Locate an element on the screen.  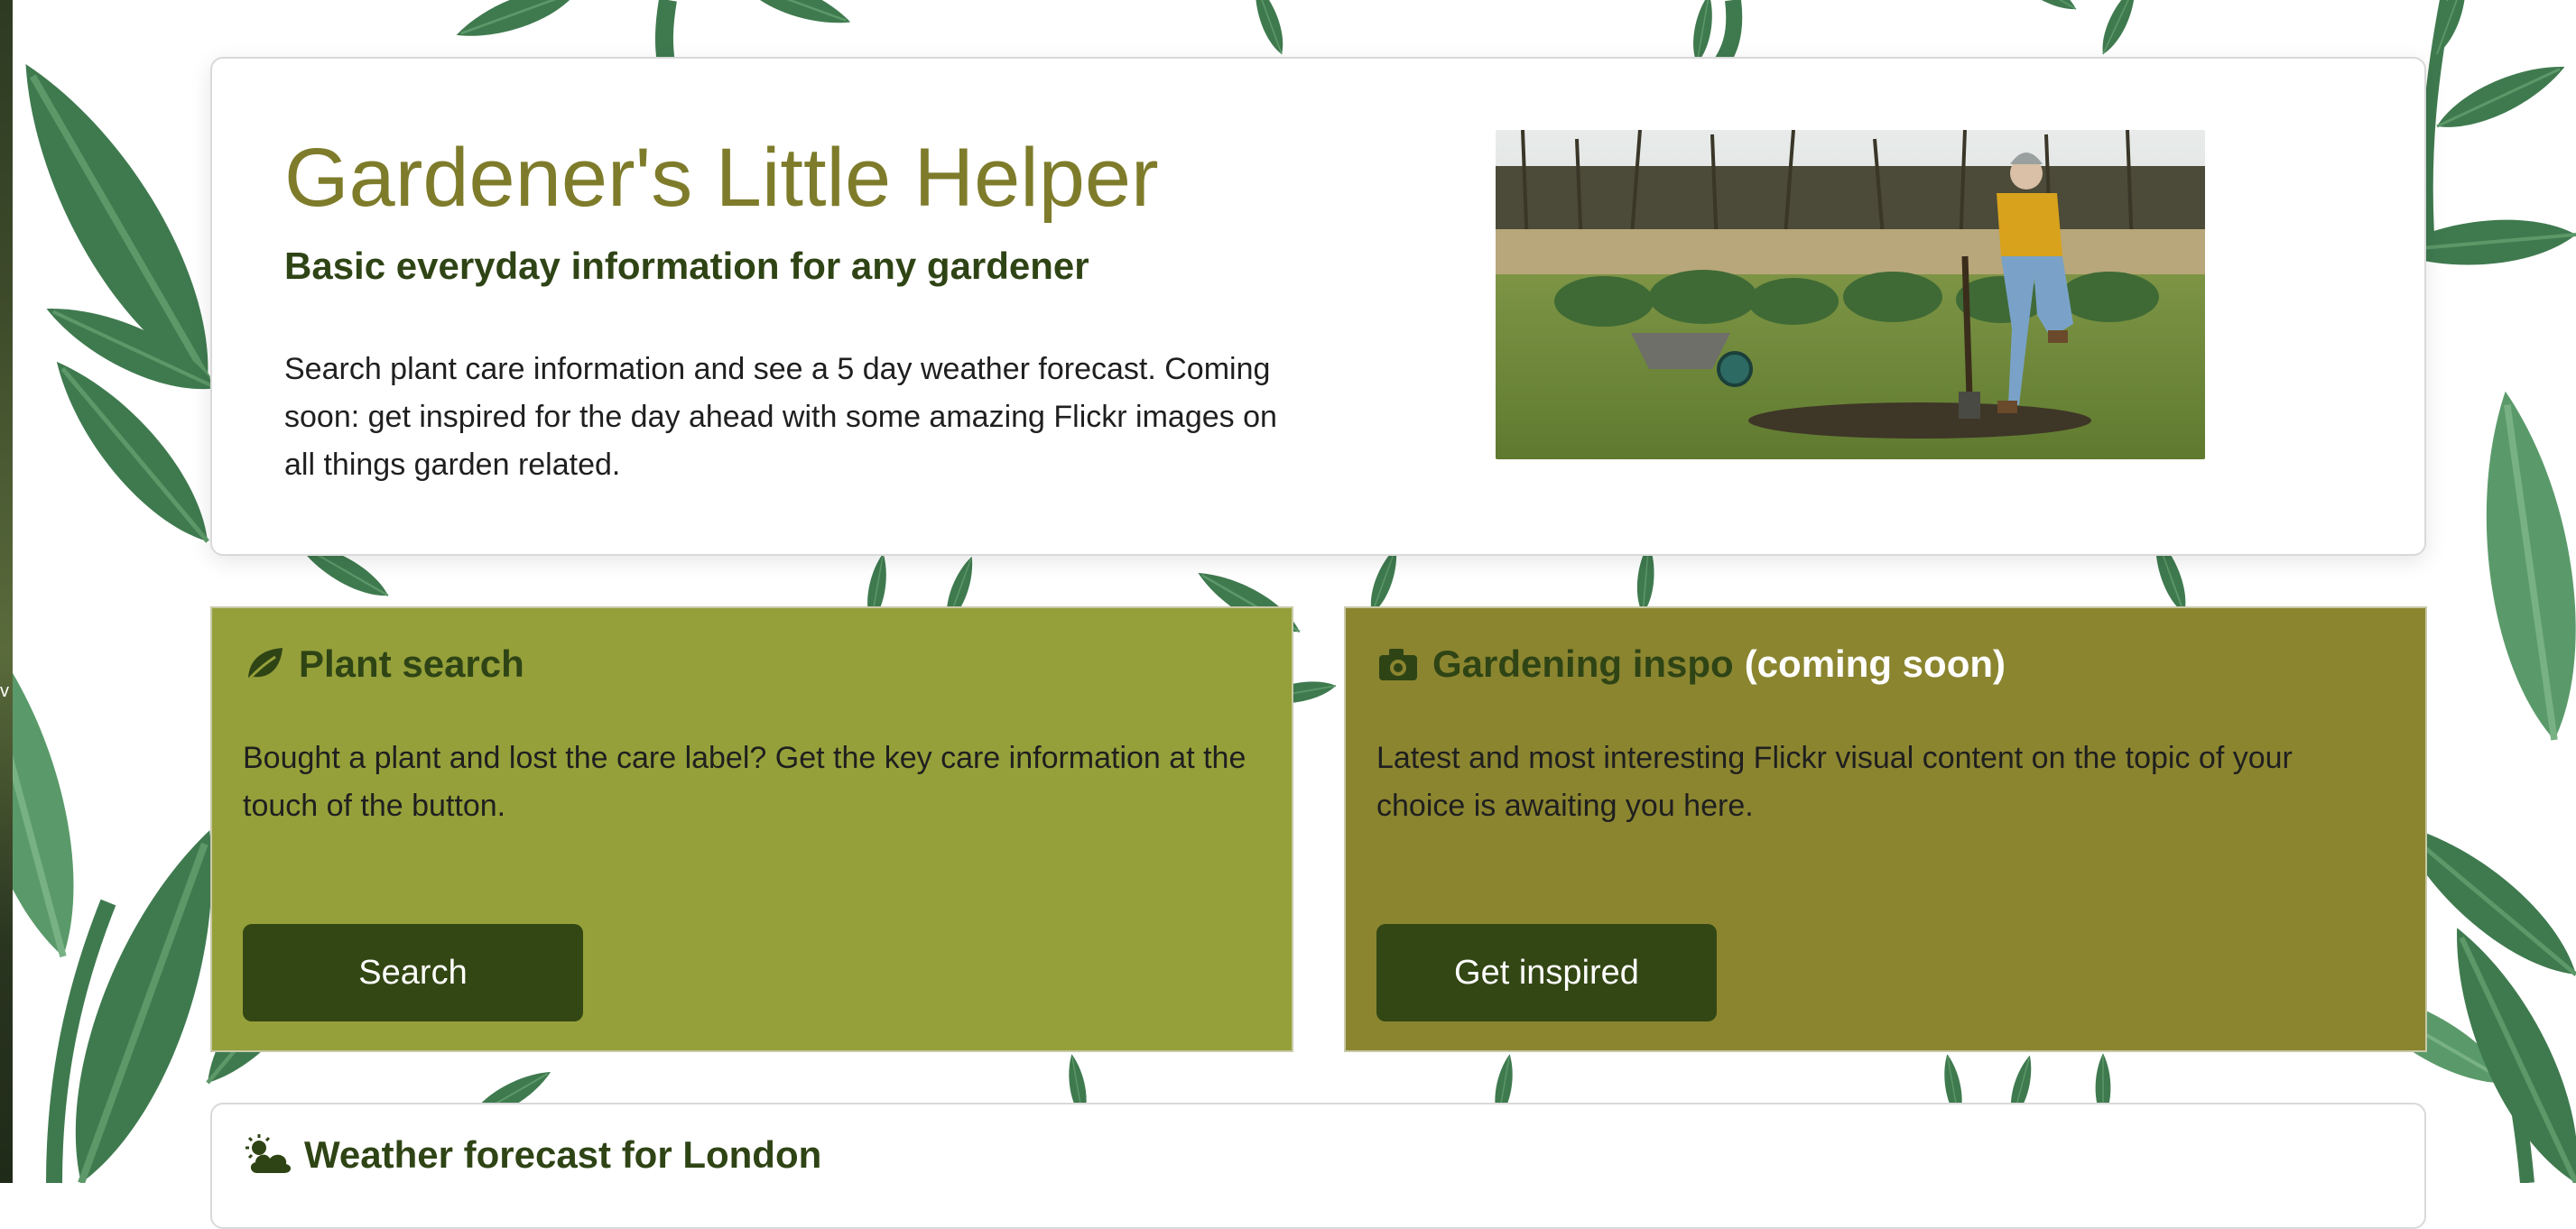
edge-sliver-text: v is located at coordinates (5, 691).